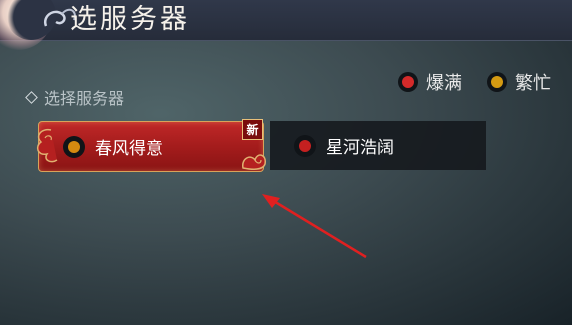  I want to click on legend-busy-label: 繁忙, so click(533, 83).